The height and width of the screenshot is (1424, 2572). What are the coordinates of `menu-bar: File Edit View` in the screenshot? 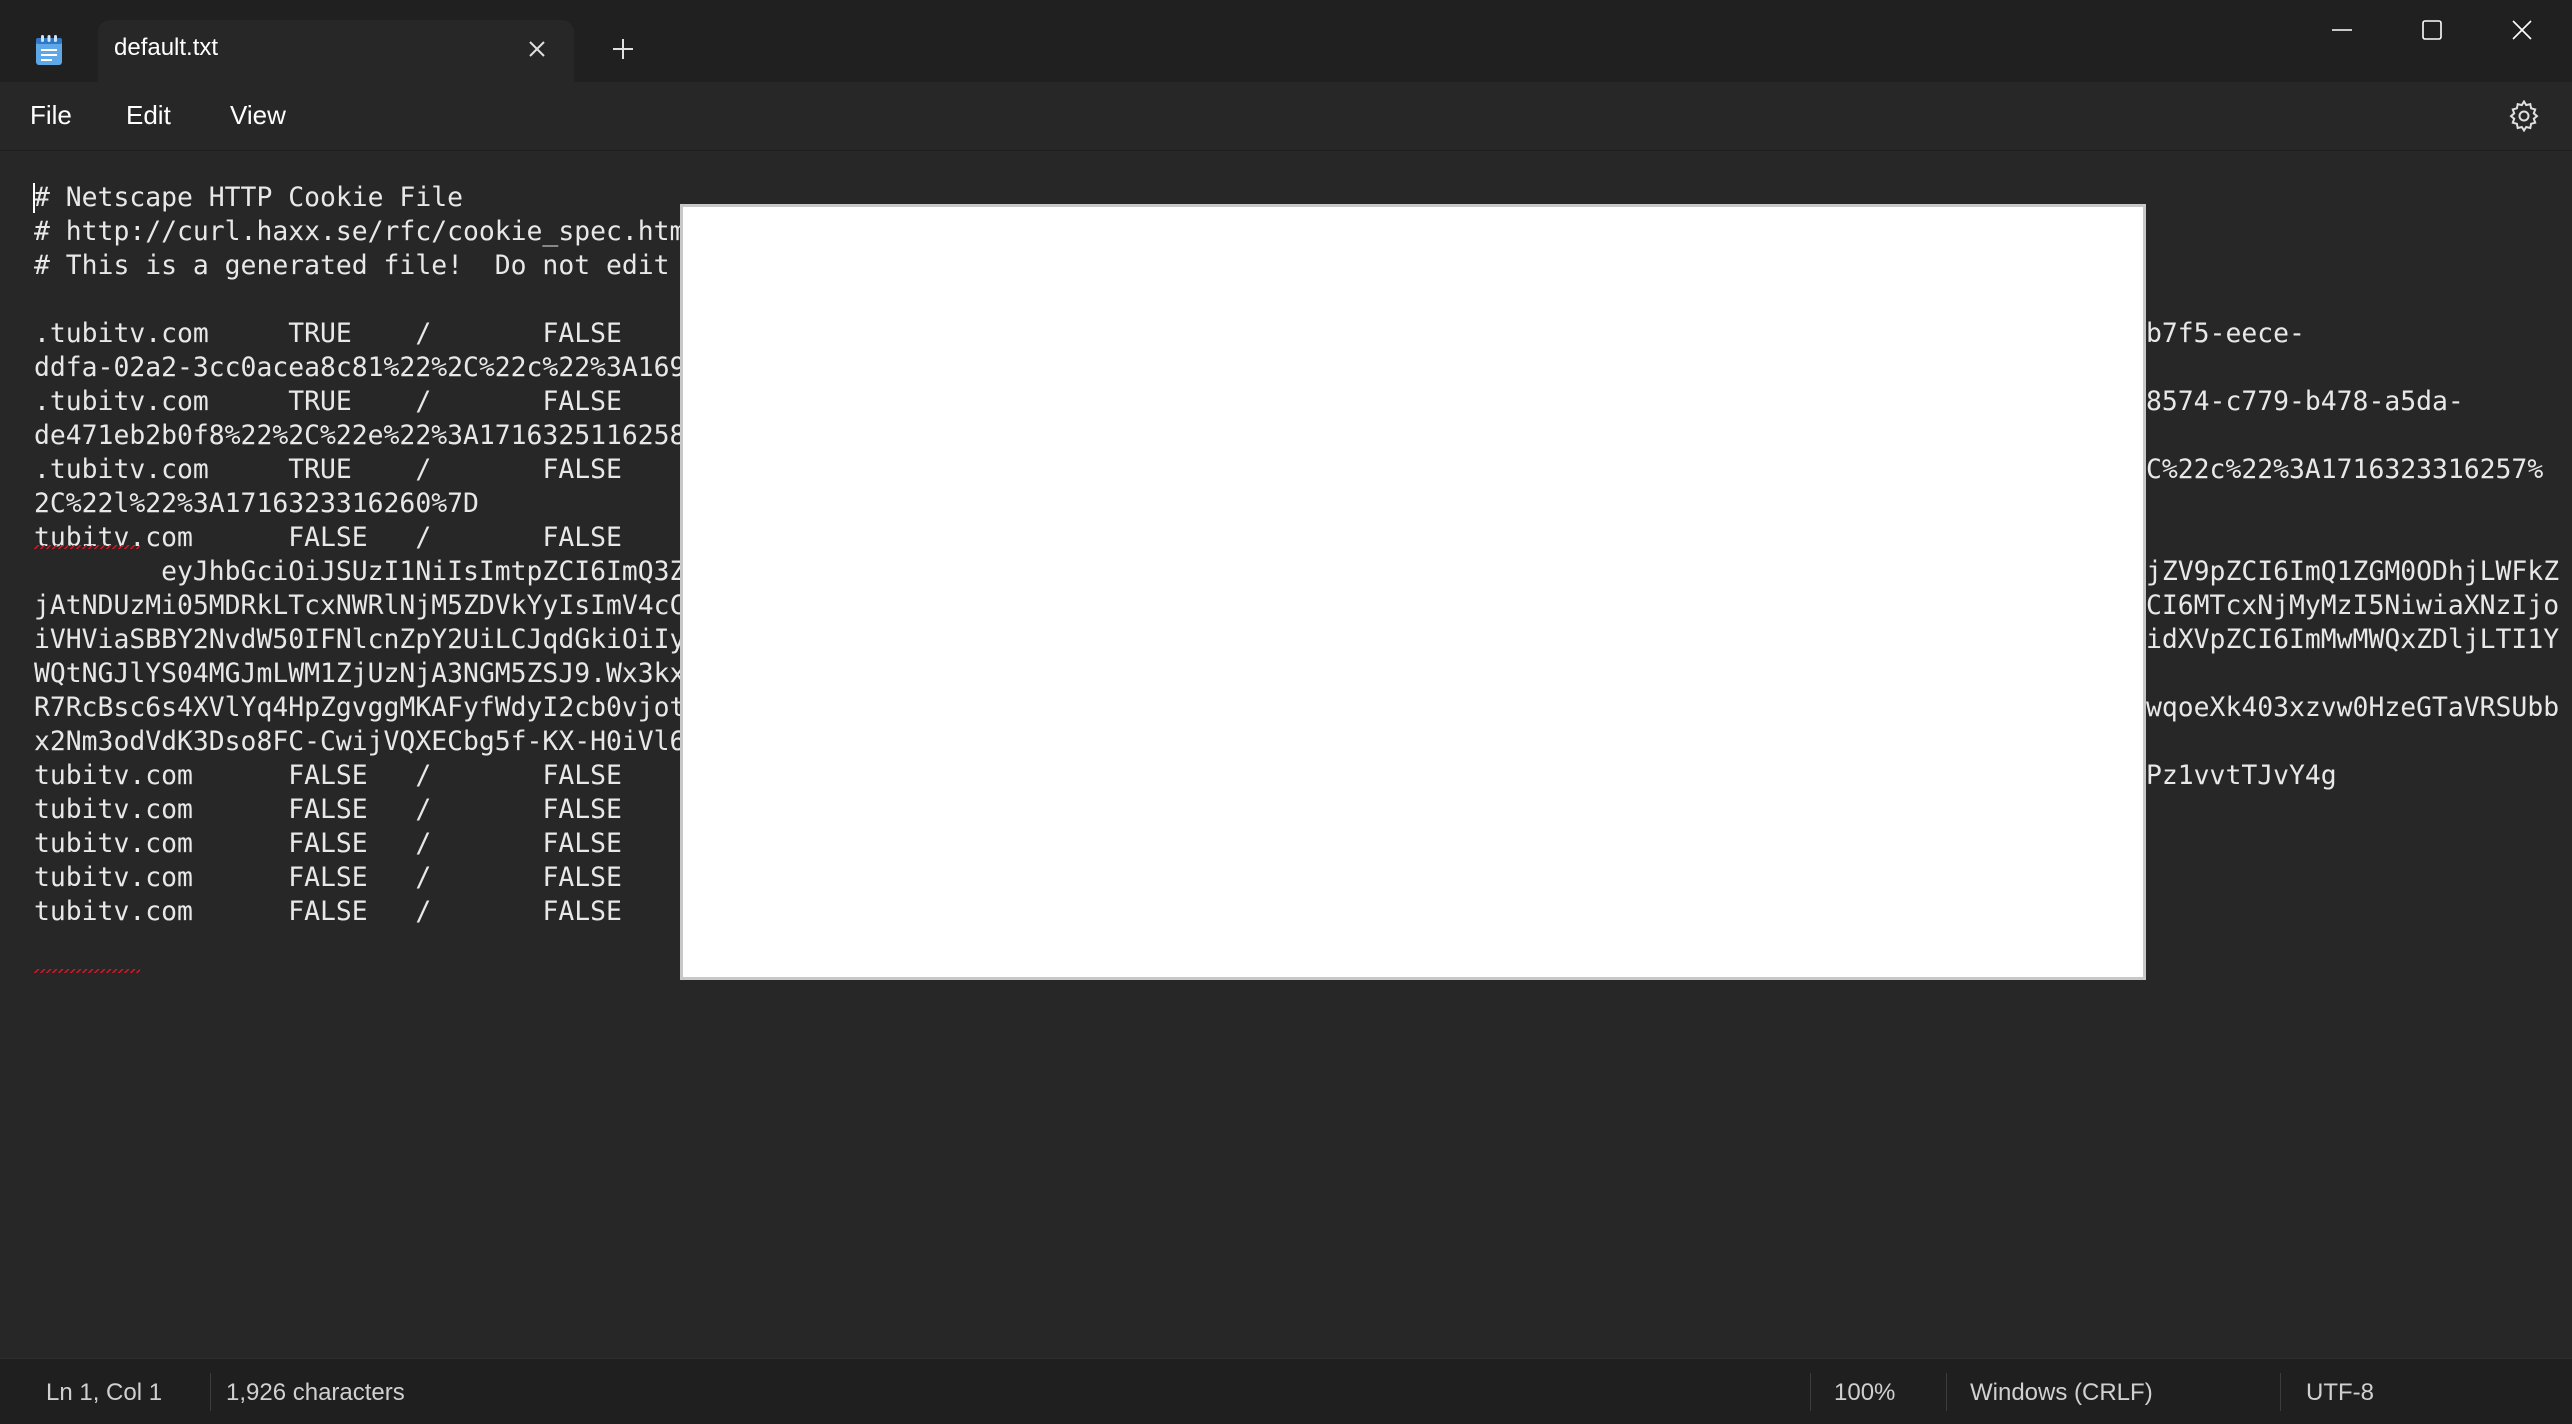 It's located at (1286, 116).